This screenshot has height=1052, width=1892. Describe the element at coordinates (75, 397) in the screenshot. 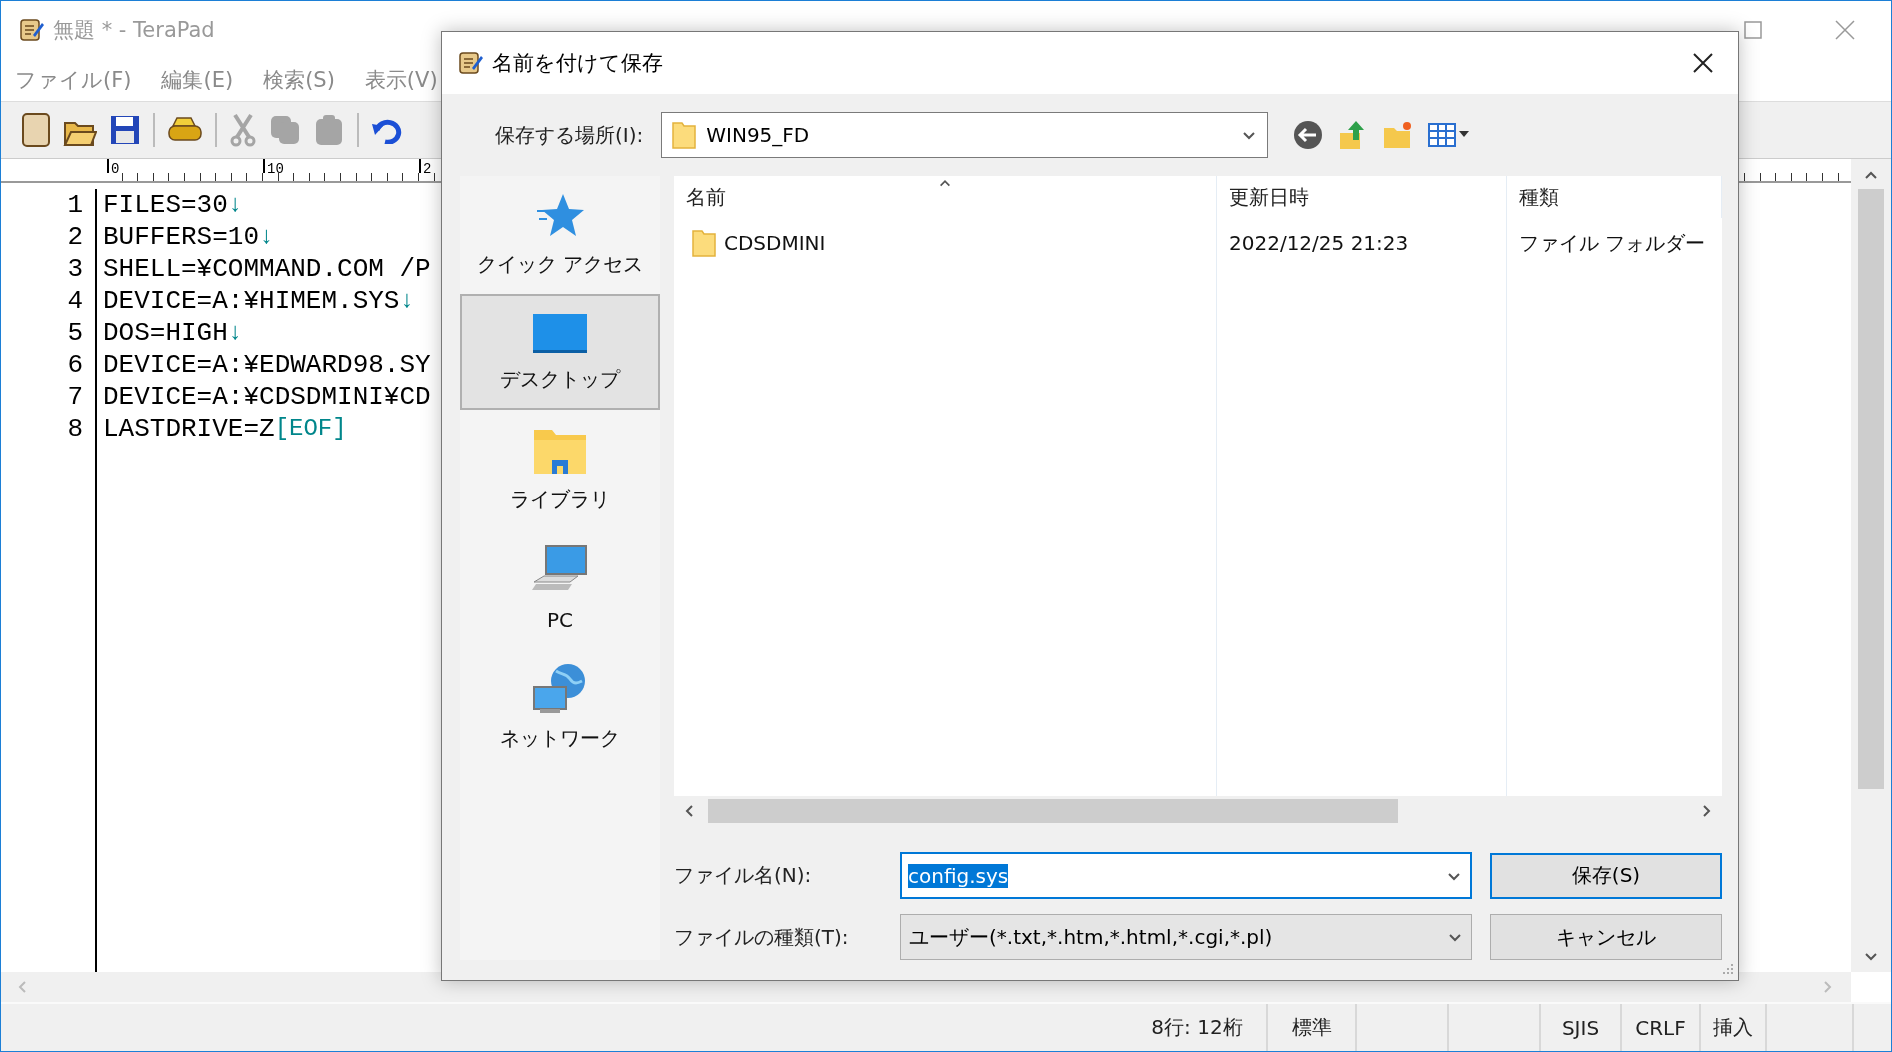

I see `line-number: 7` at that location.